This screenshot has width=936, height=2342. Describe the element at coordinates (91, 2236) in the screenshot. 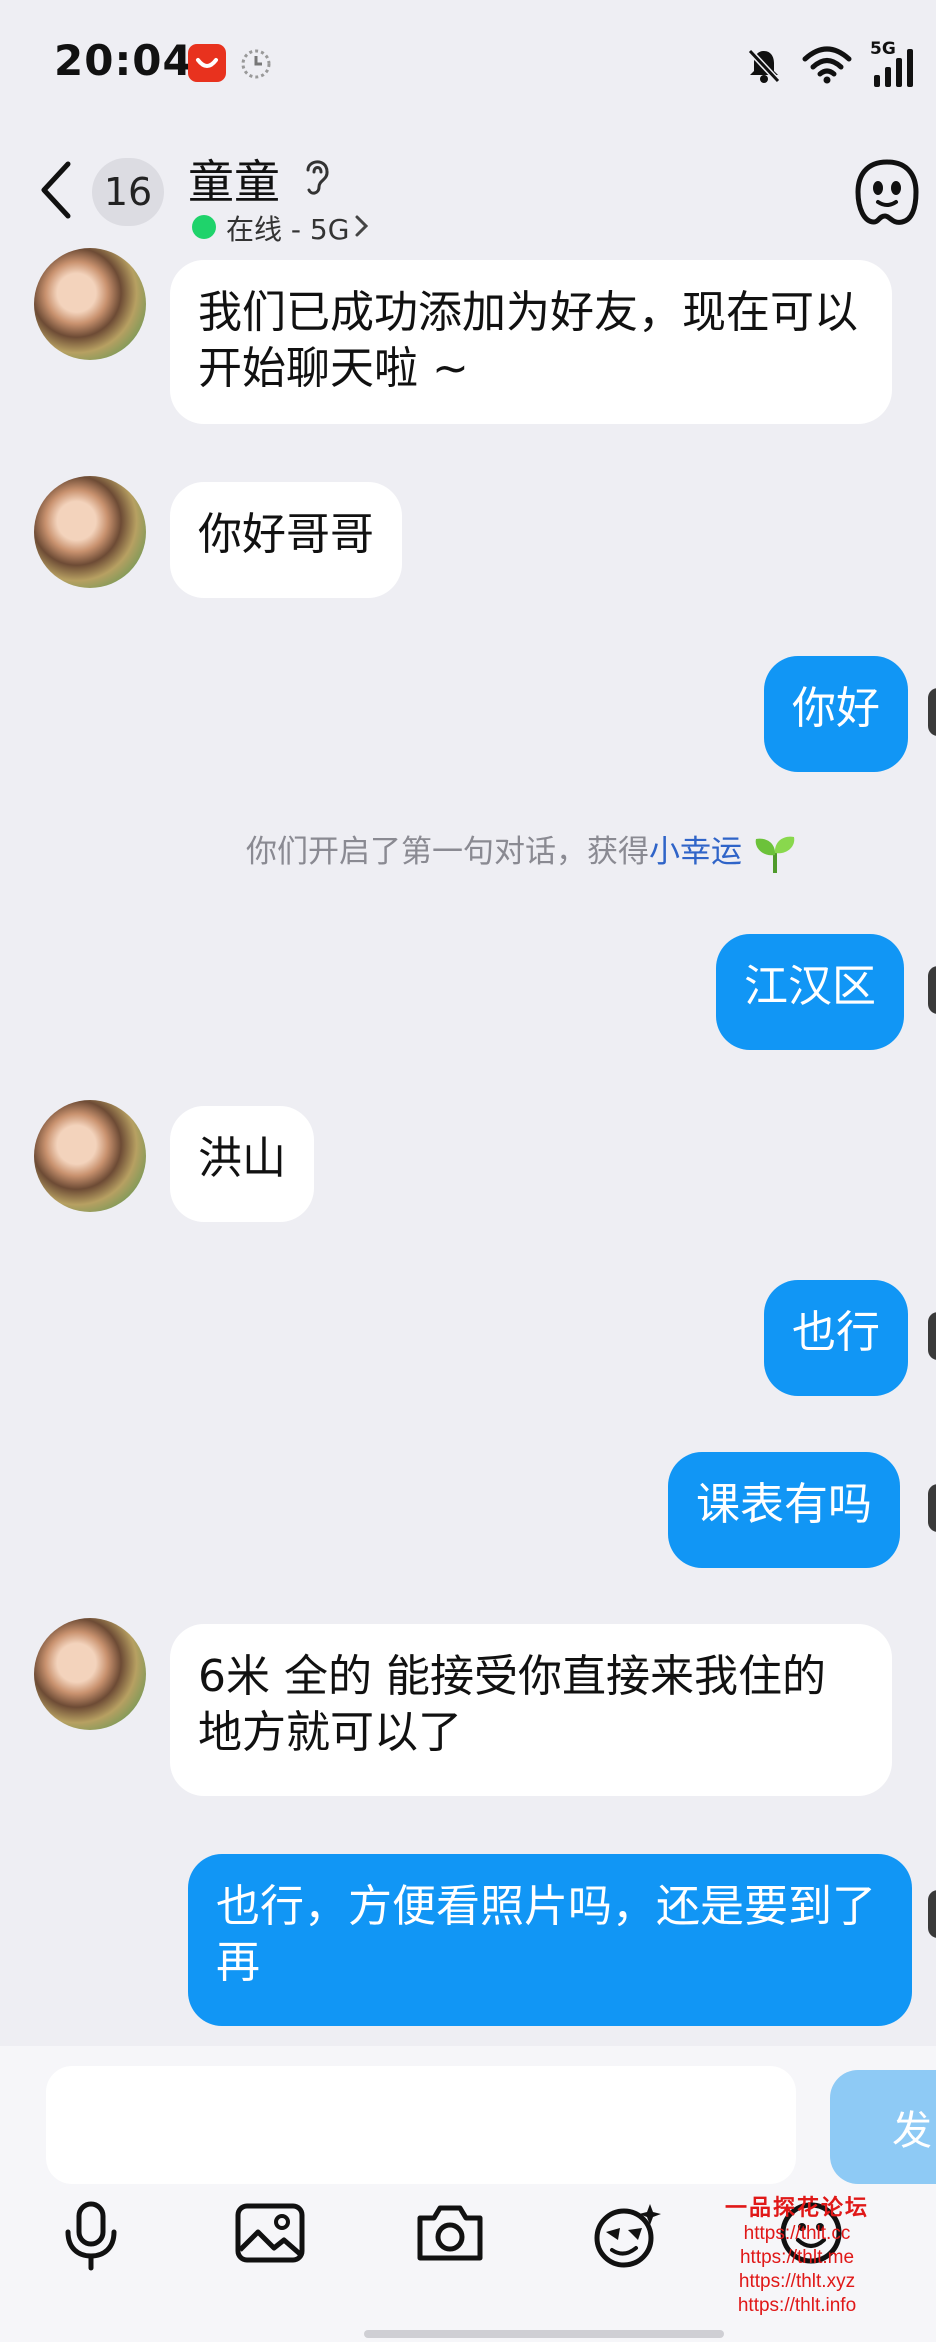

I see `microphone-icon` at that location.